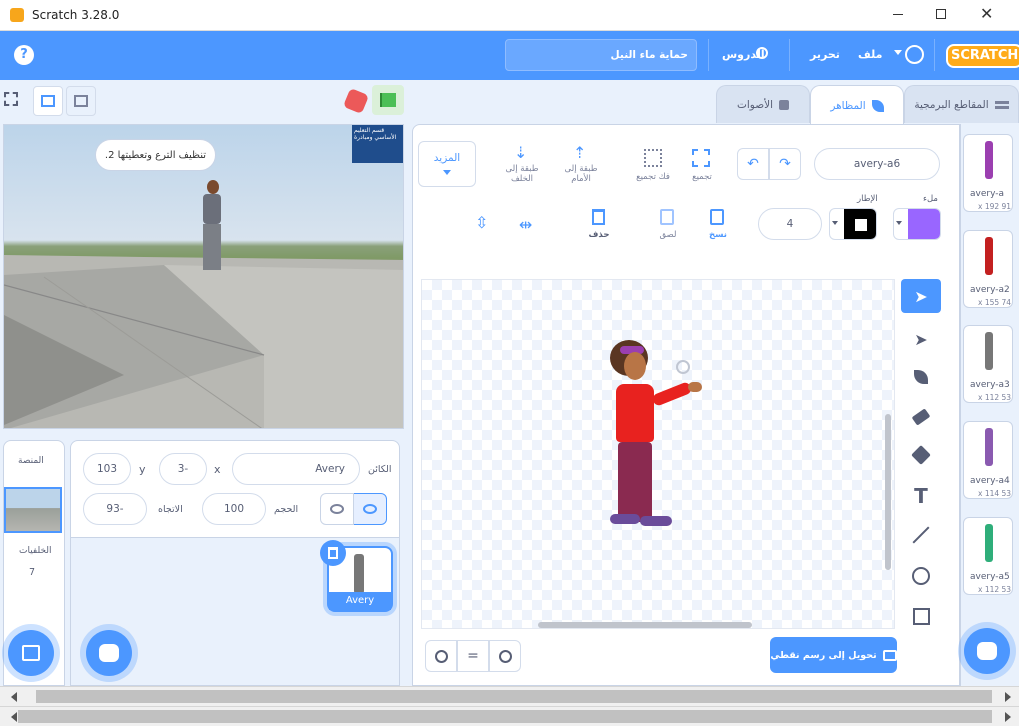 This screenshot has width=1019, height=726. I want to click on outline-color-picker, so click(853, 224).